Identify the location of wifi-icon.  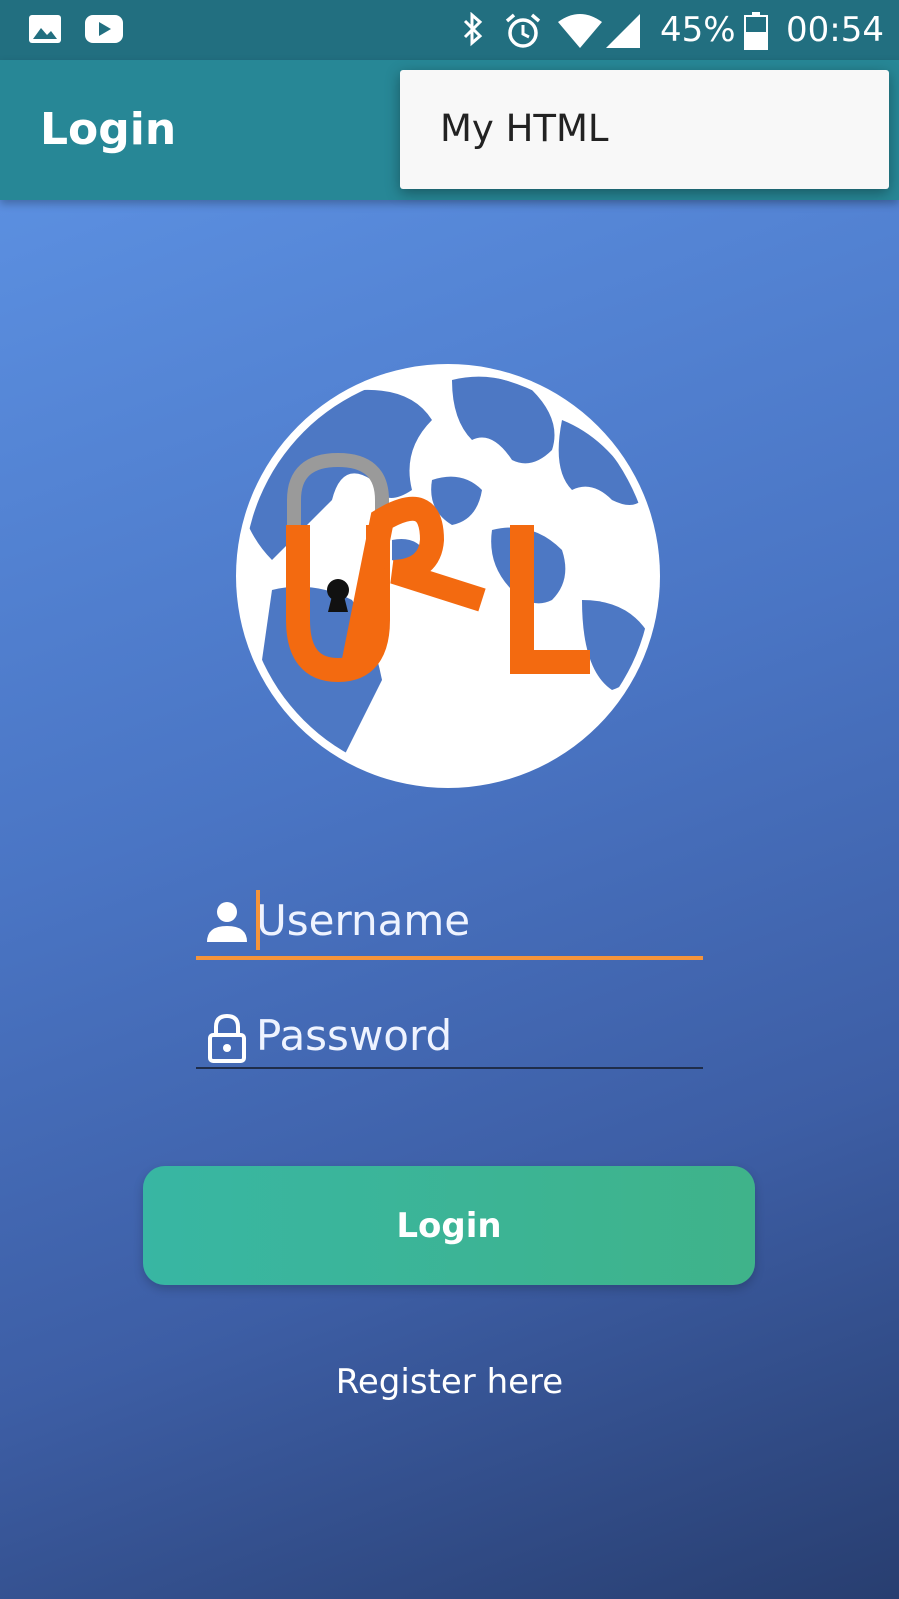
(580, 31).